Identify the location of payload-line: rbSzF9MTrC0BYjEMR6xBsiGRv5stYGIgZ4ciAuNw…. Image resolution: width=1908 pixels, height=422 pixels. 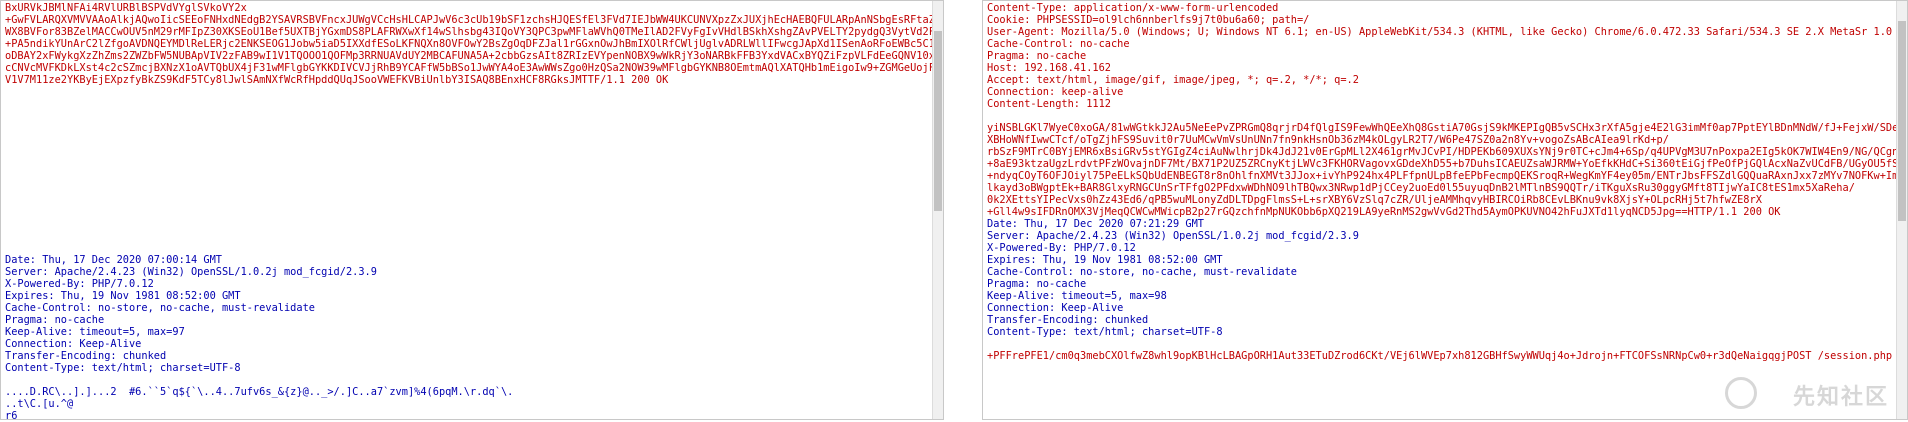
(1445, 152).